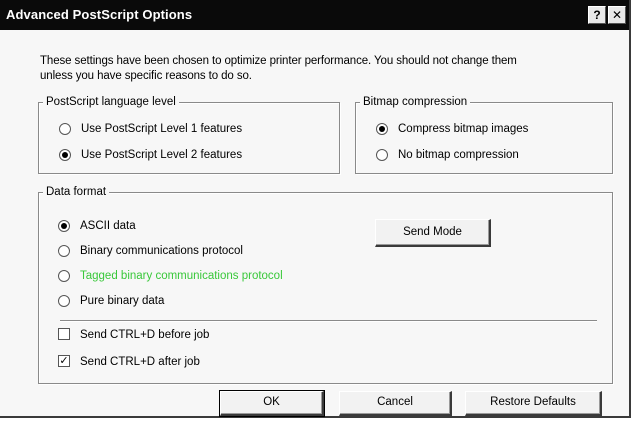 The image size is (631, 434). I want to click on checkbox-label: Send CTRL+D after job, so click(140, 362).